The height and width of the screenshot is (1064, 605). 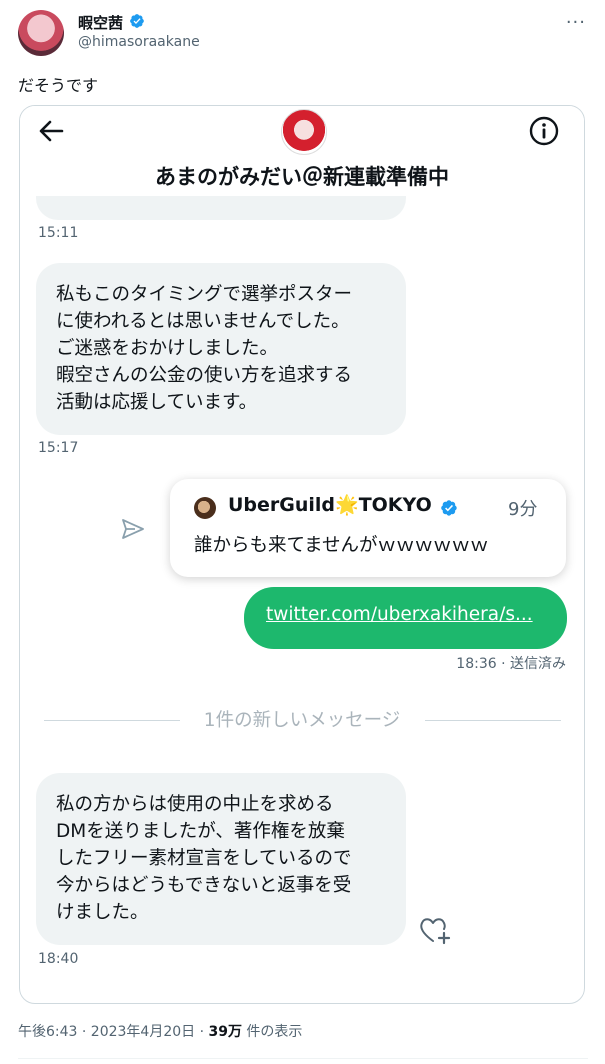 I want to click on message-timestamp: 15:11, so click(x=58, y=233).